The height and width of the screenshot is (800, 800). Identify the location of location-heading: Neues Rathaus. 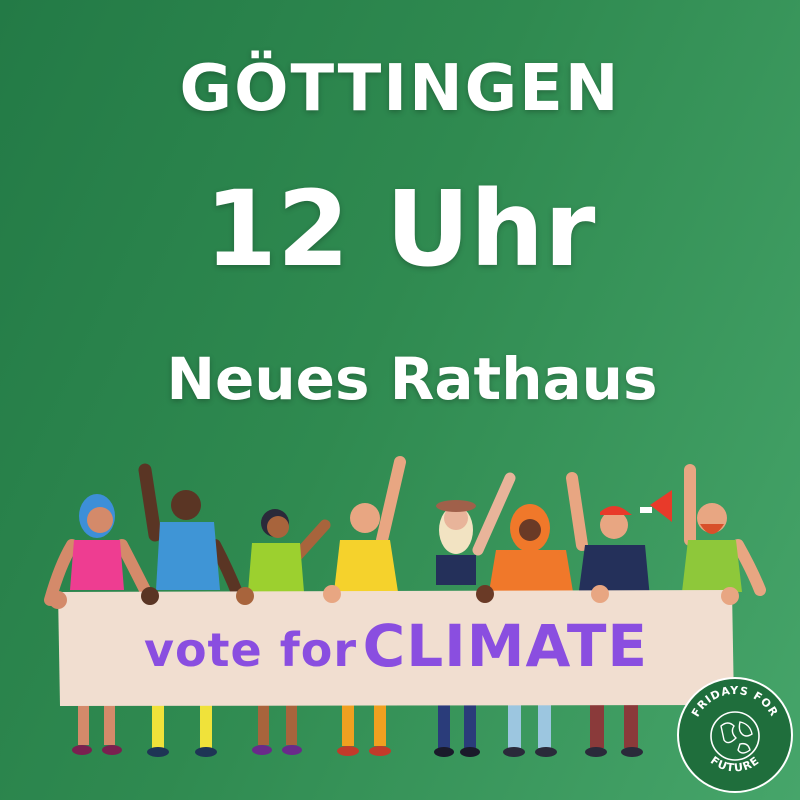
(412, 379).